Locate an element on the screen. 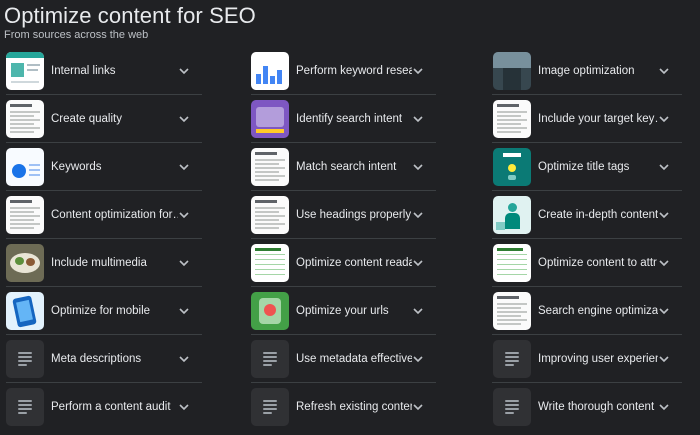  topic-label: Write thorough content is located at coordinates (596, 407).